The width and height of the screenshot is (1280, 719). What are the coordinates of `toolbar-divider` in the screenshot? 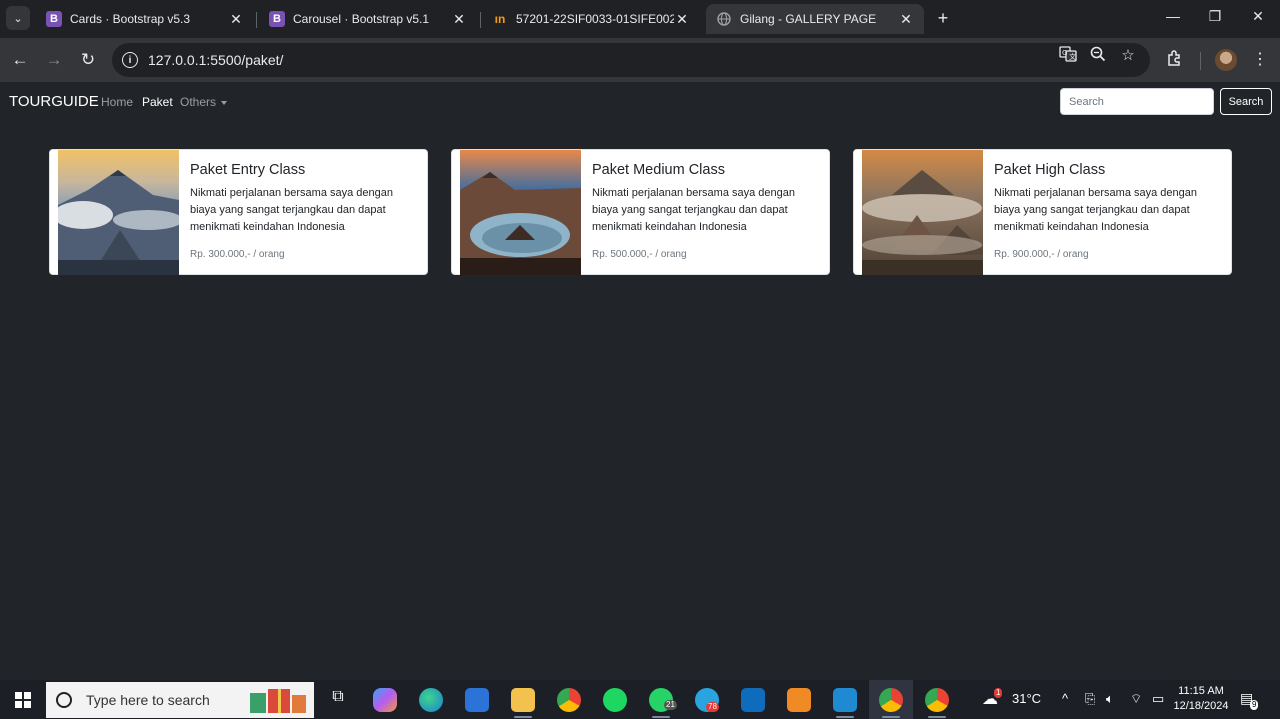 It's located at (1200, 61).